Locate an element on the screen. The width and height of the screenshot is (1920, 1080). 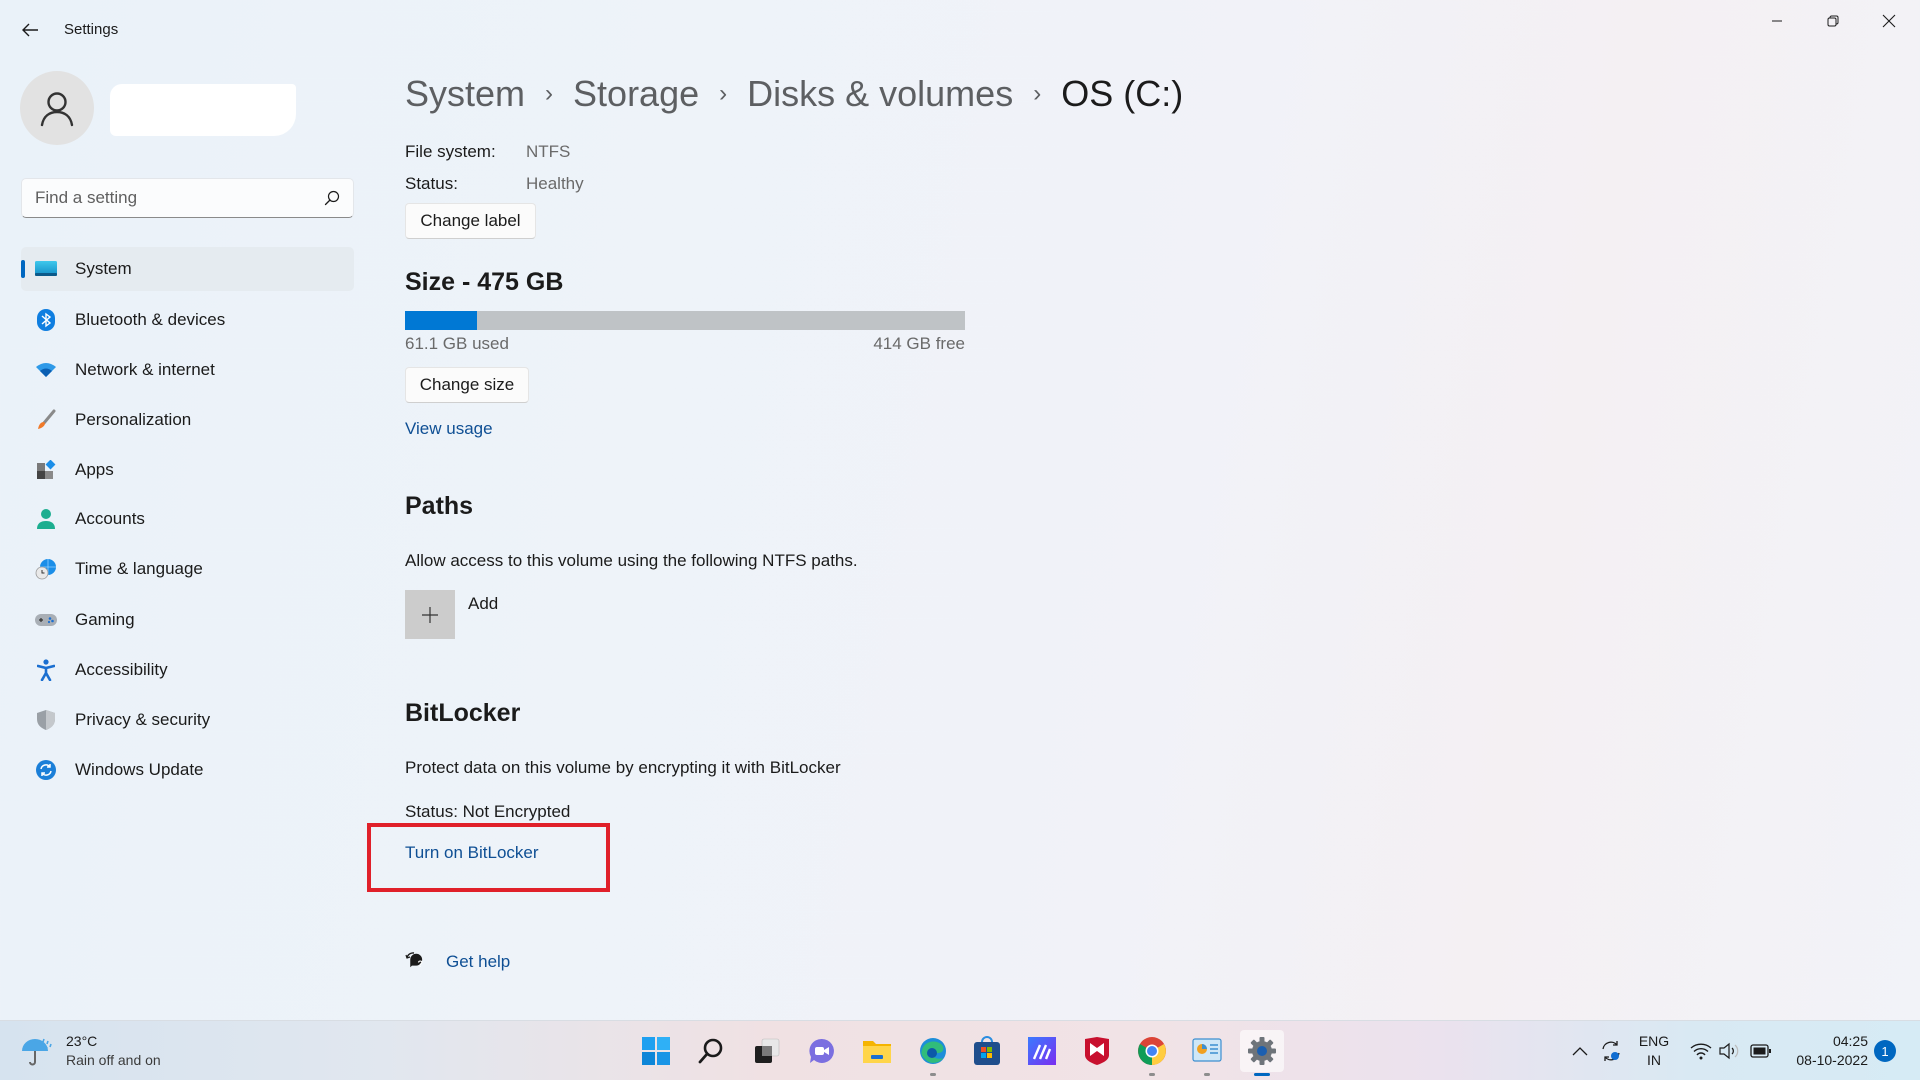
sidebar-item-personalization: Personalization is located at coordinates (187, 420).